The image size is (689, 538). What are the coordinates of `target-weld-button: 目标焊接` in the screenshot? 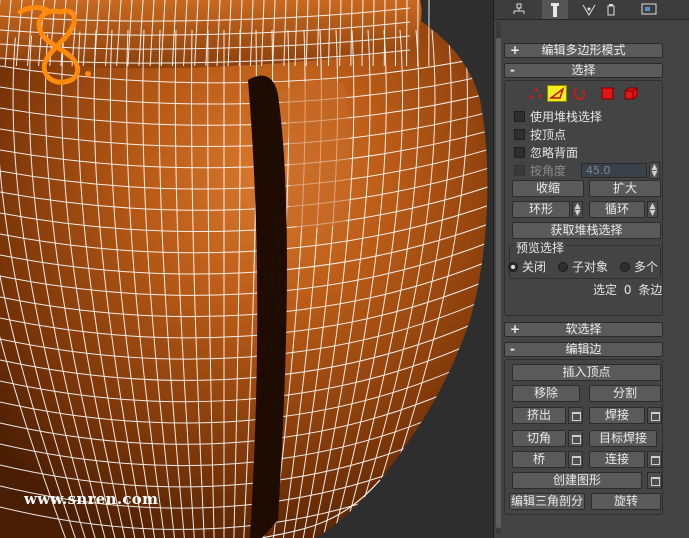 It's located at (623, 438).